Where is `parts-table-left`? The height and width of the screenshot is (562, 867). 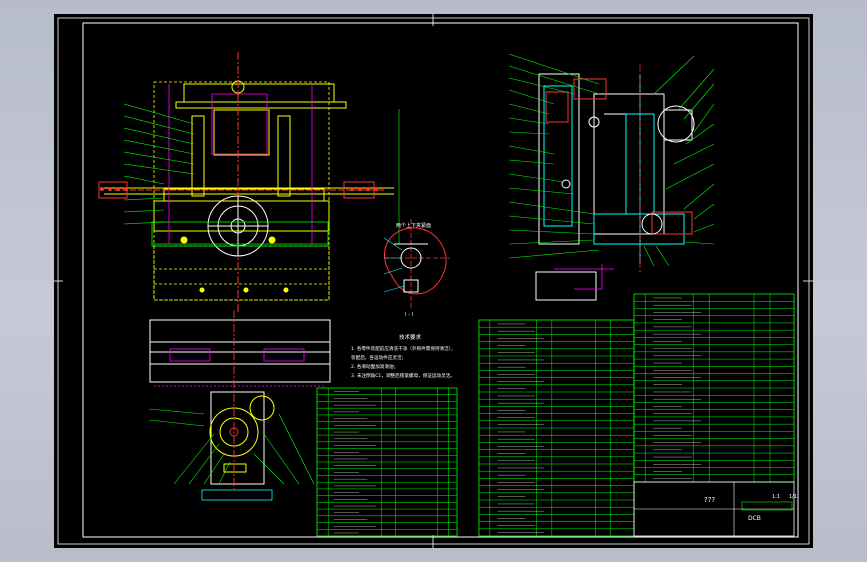
parts-table-left is located at coordinates (387, 462).